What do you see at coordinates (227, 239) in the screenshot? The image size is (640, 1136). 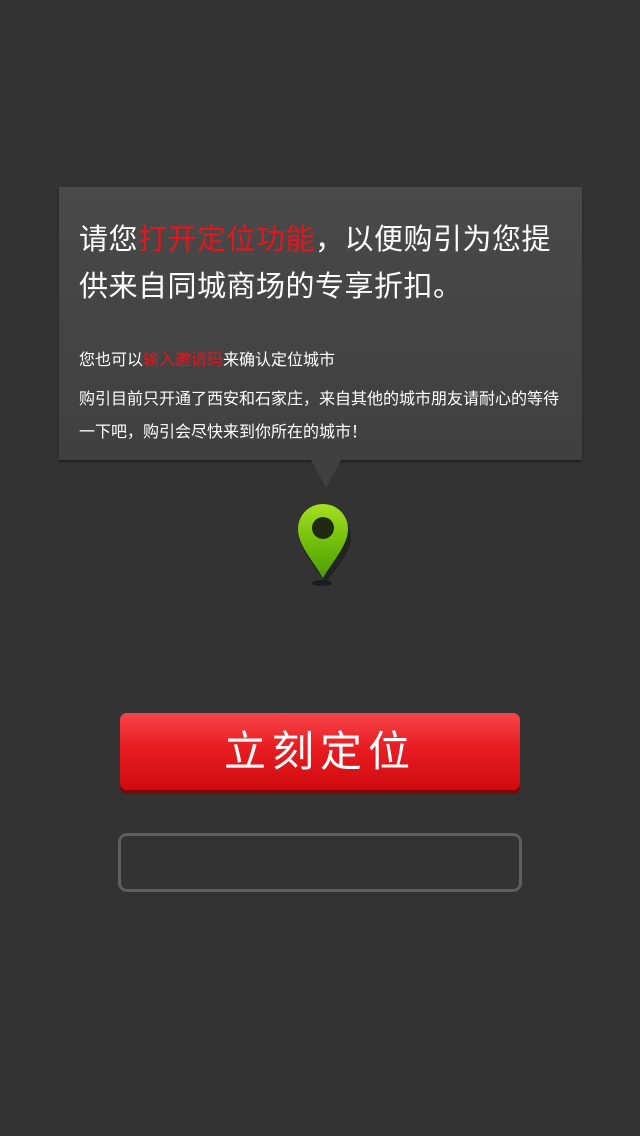 I see `headline-highlight: 打开定位功能` at bounding box center [227, 239].